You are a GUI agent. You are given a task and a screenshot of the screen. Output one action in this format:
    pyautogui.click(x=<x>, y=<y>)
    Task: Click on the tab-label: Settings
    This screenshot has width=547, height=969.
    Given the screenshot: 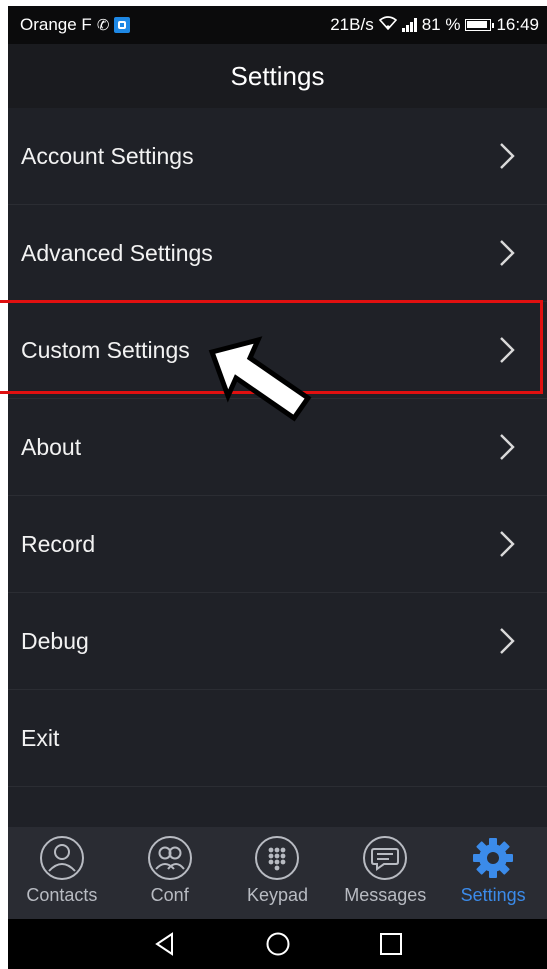 What is the action you would take?
    pyautogui.click(x=493, y=895)
    